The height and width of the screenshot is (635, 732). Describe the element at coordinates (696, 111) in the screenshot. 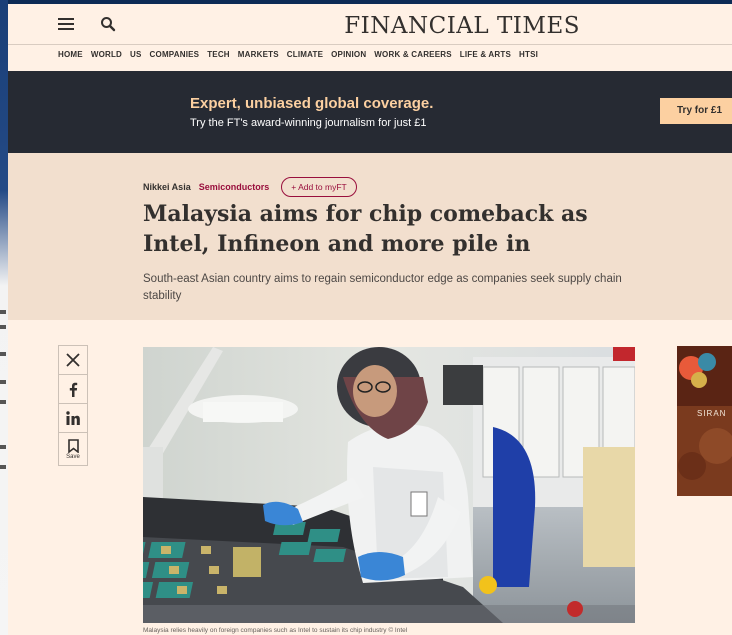

I see `try-for-one-pound-button: Try for £1` at that location.